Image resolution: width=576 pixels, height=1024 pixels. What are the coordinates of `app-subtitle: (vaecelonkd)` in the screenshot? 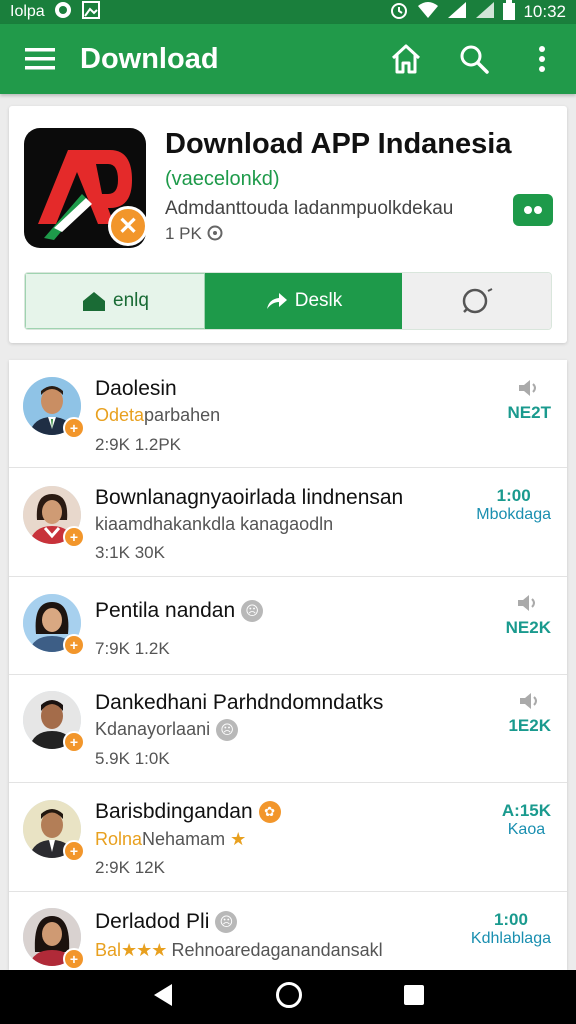 It's located at (222, 179).